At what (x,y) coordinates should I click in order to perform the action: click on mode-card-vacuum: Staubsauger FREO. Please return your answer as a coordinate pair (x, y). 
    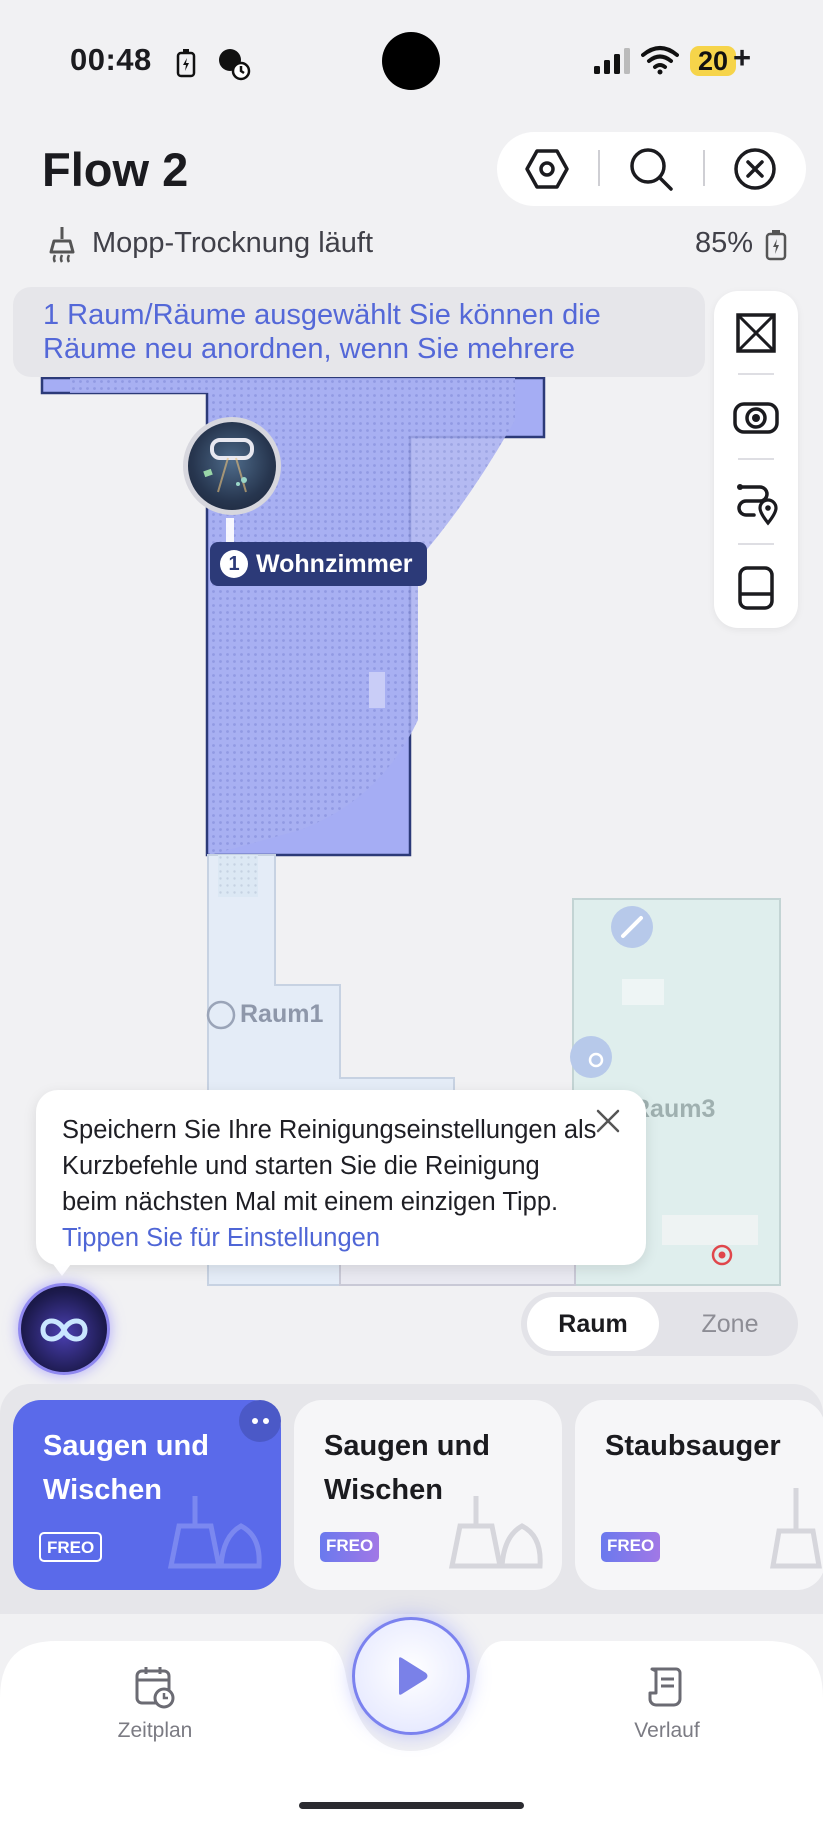
    Looking at the image, I should click on (699, 1495).